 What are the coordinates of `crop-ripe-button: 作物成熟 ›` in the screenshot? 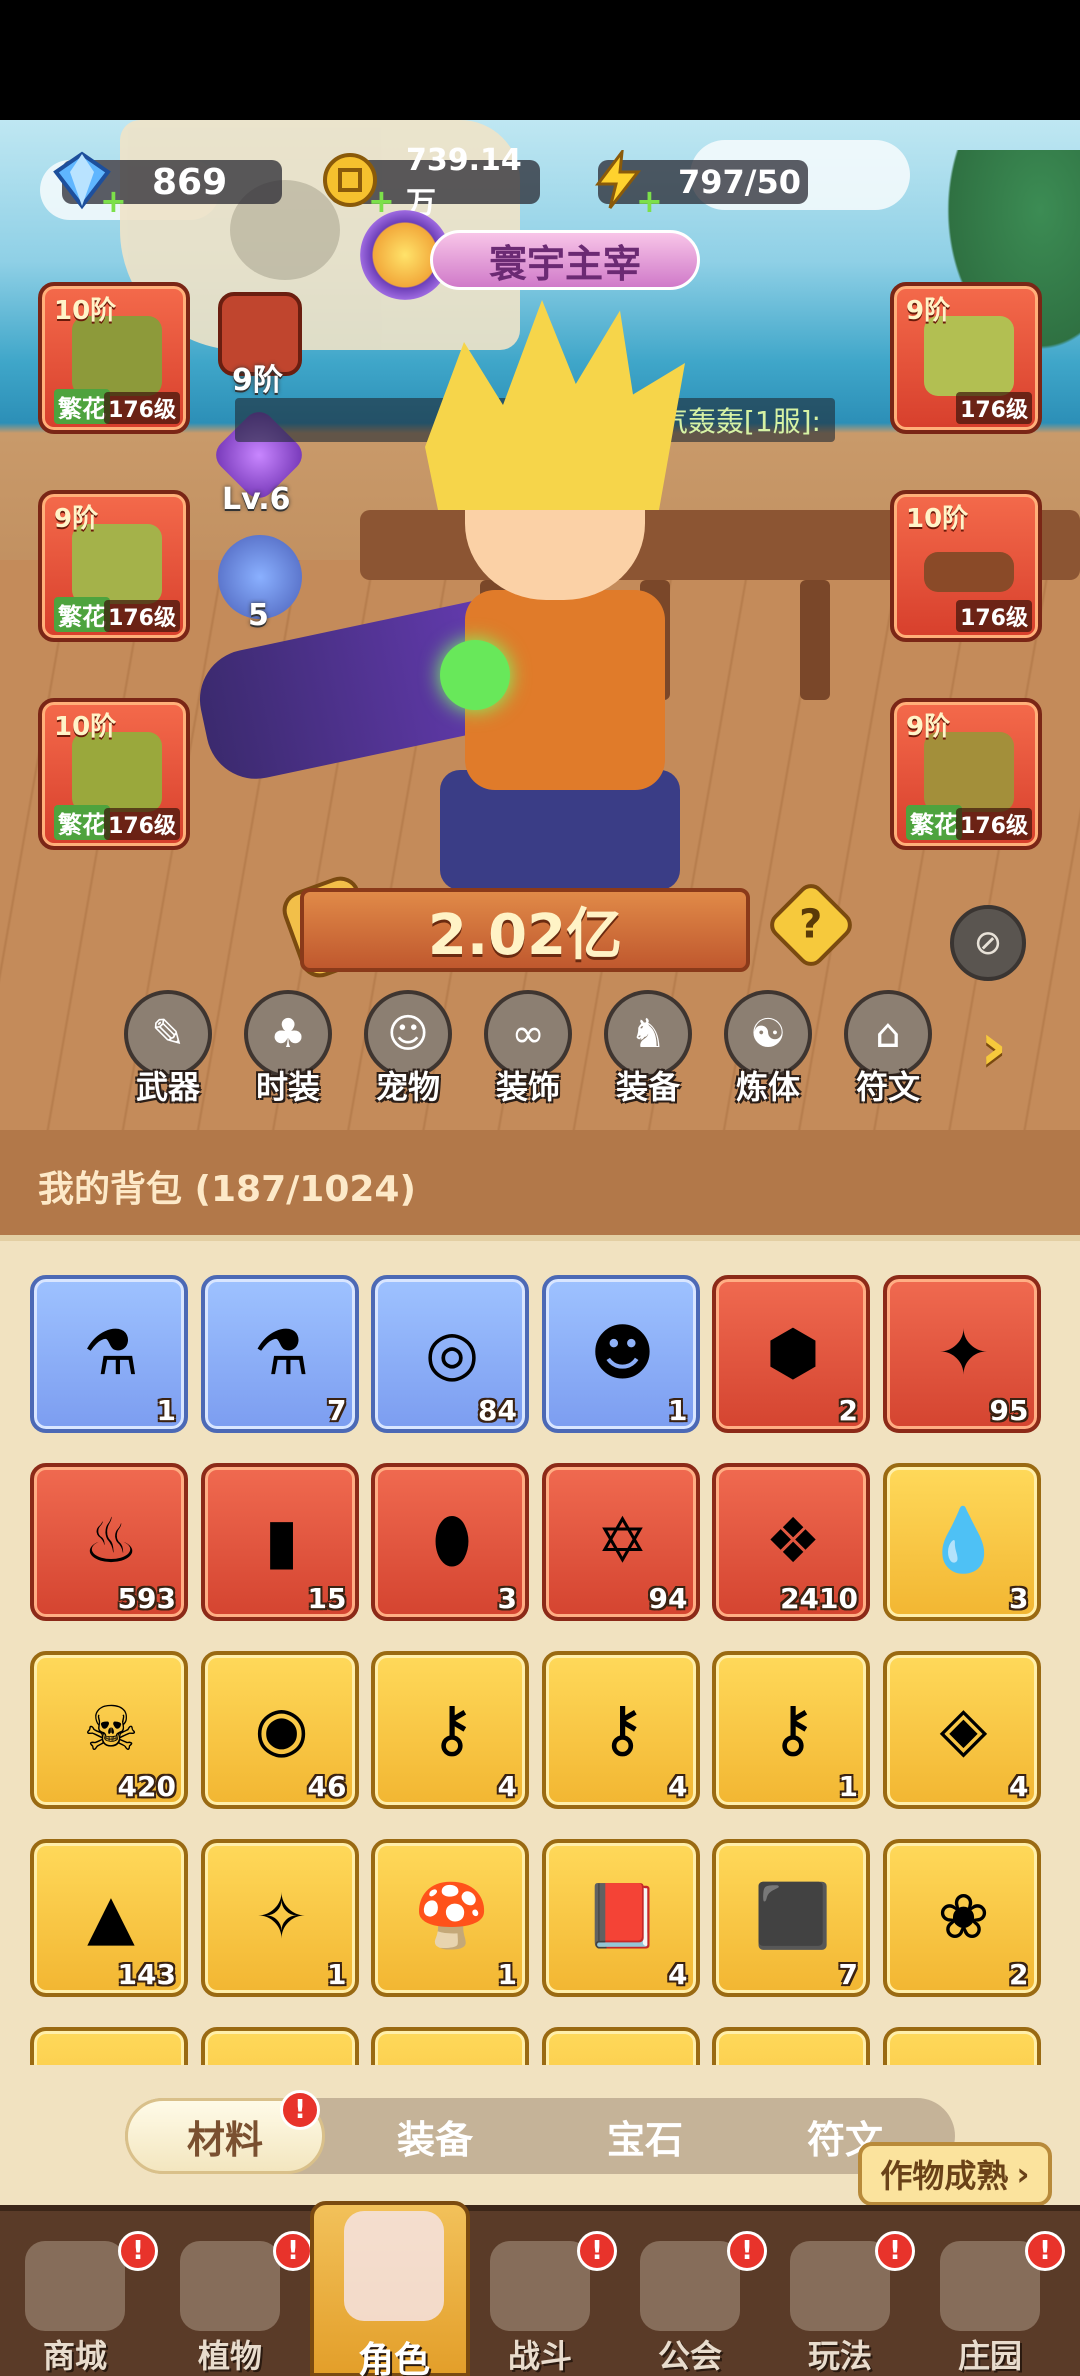 It's located at (955, 2174).